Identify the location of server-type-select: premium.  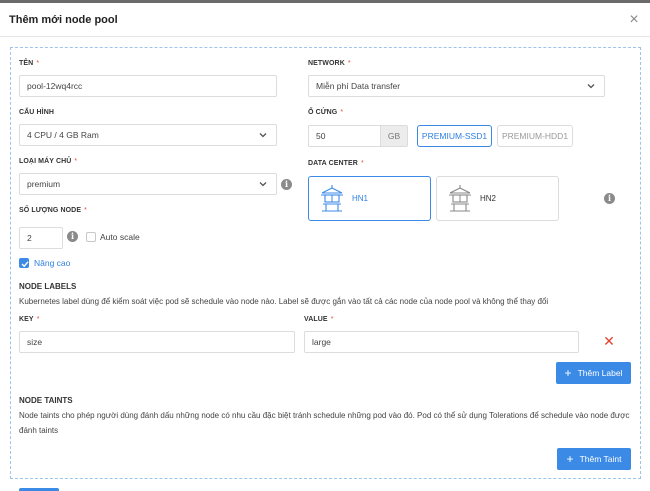
(148, 184).